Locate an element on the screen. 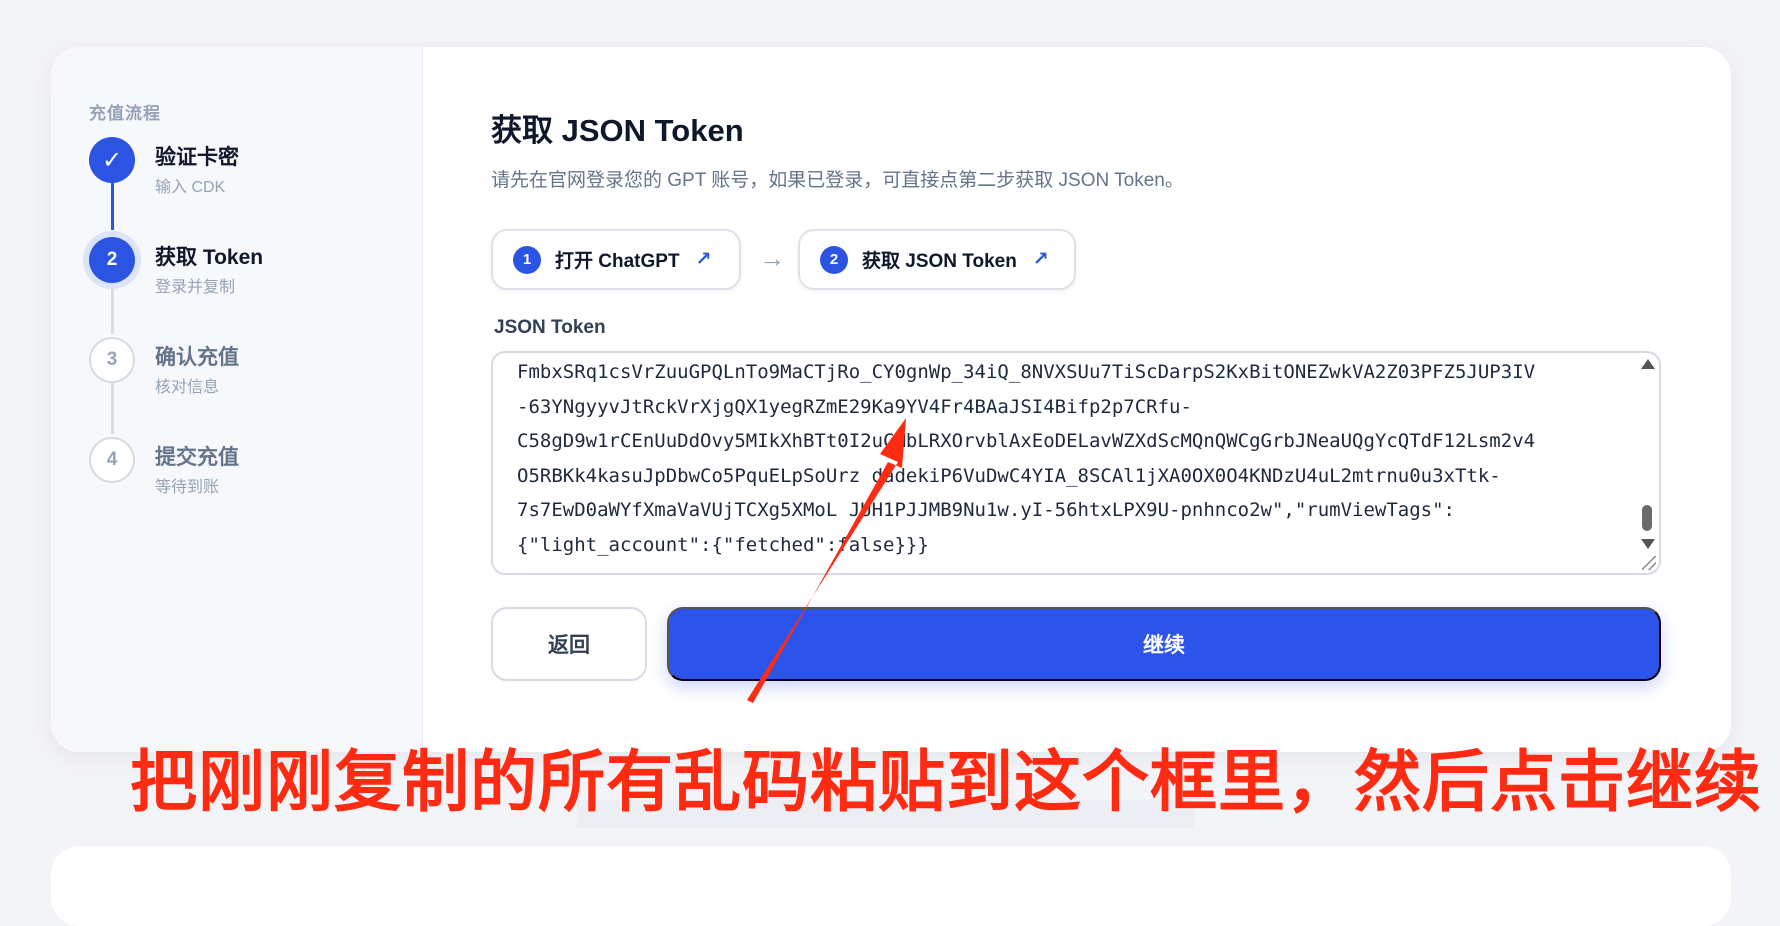  step-subtitle: 输入 CDK is located at coordinates (190, 187).